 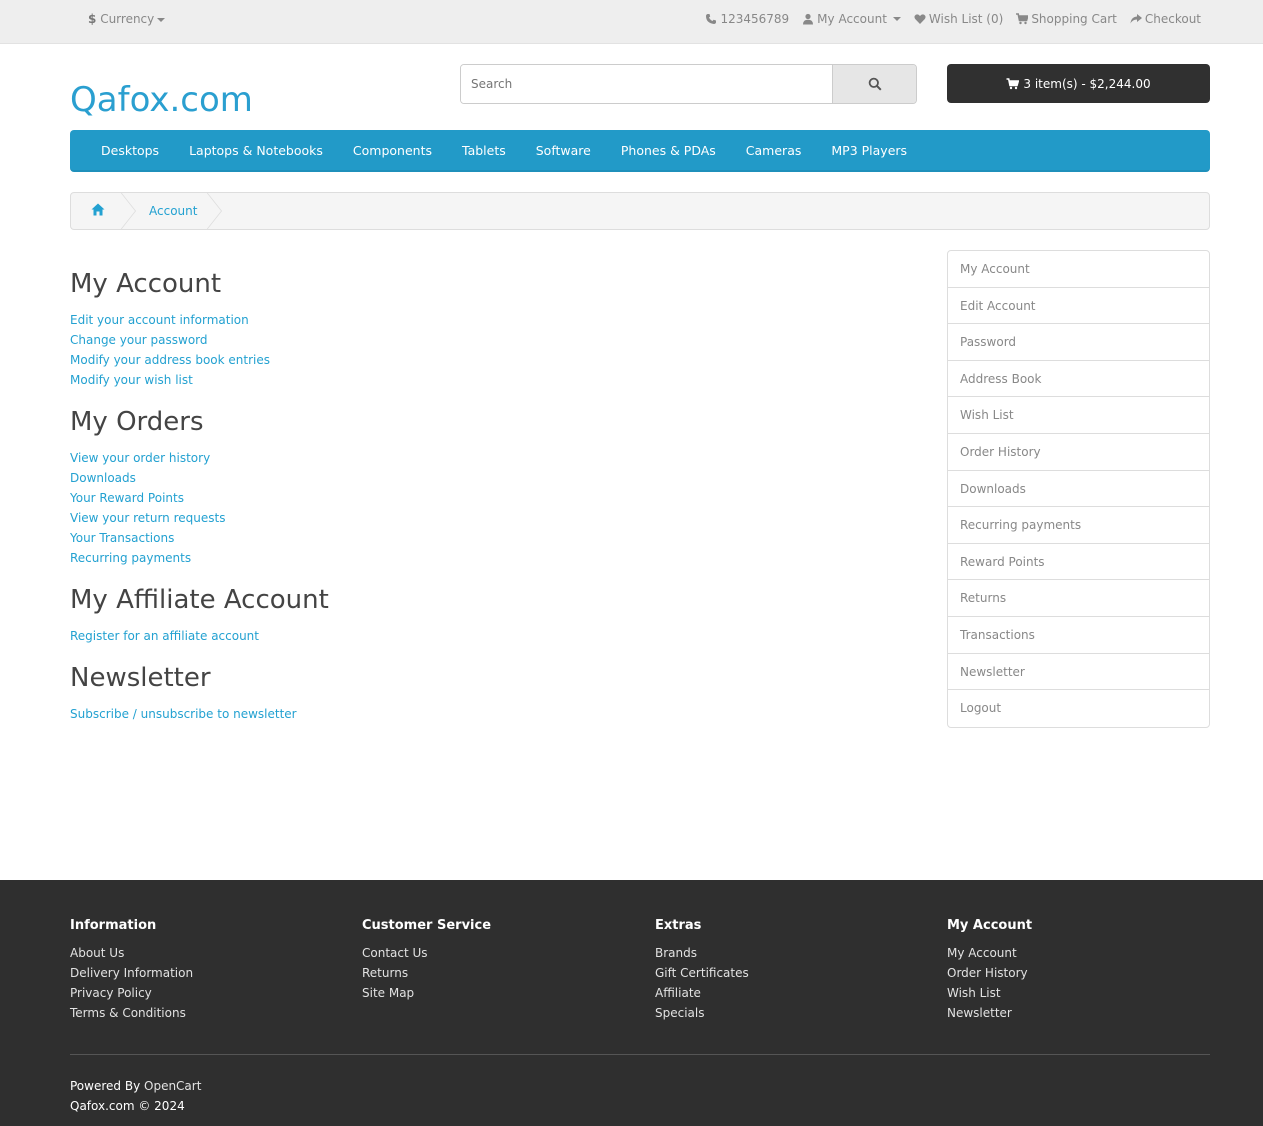 I want to click on footer-link: Newsletter, so click(x=979, y=1013).